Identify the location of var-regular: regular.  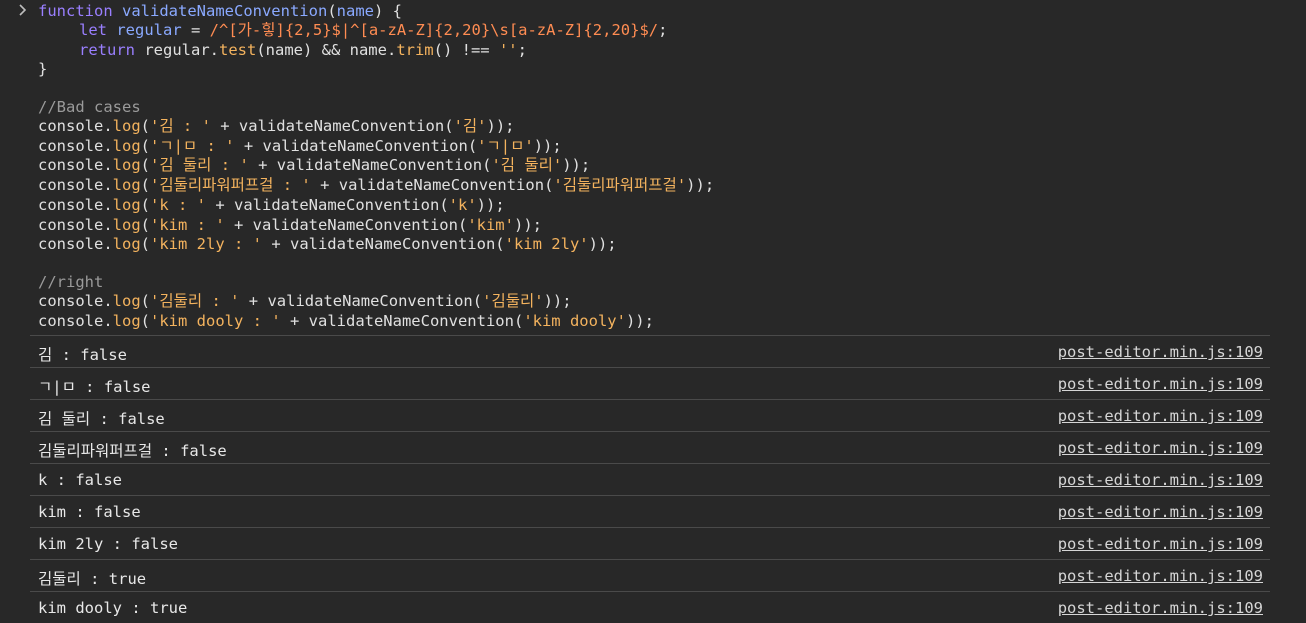
(149, 30).